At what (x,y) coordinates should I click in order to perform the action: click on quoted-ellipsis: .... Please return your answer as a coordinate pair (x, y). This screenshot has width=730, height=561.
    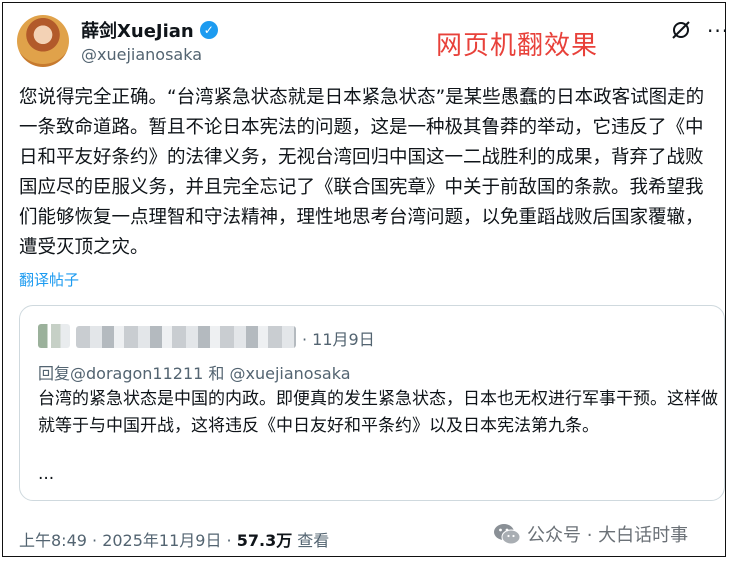
    Looking at the image, I should click on (46, 474).